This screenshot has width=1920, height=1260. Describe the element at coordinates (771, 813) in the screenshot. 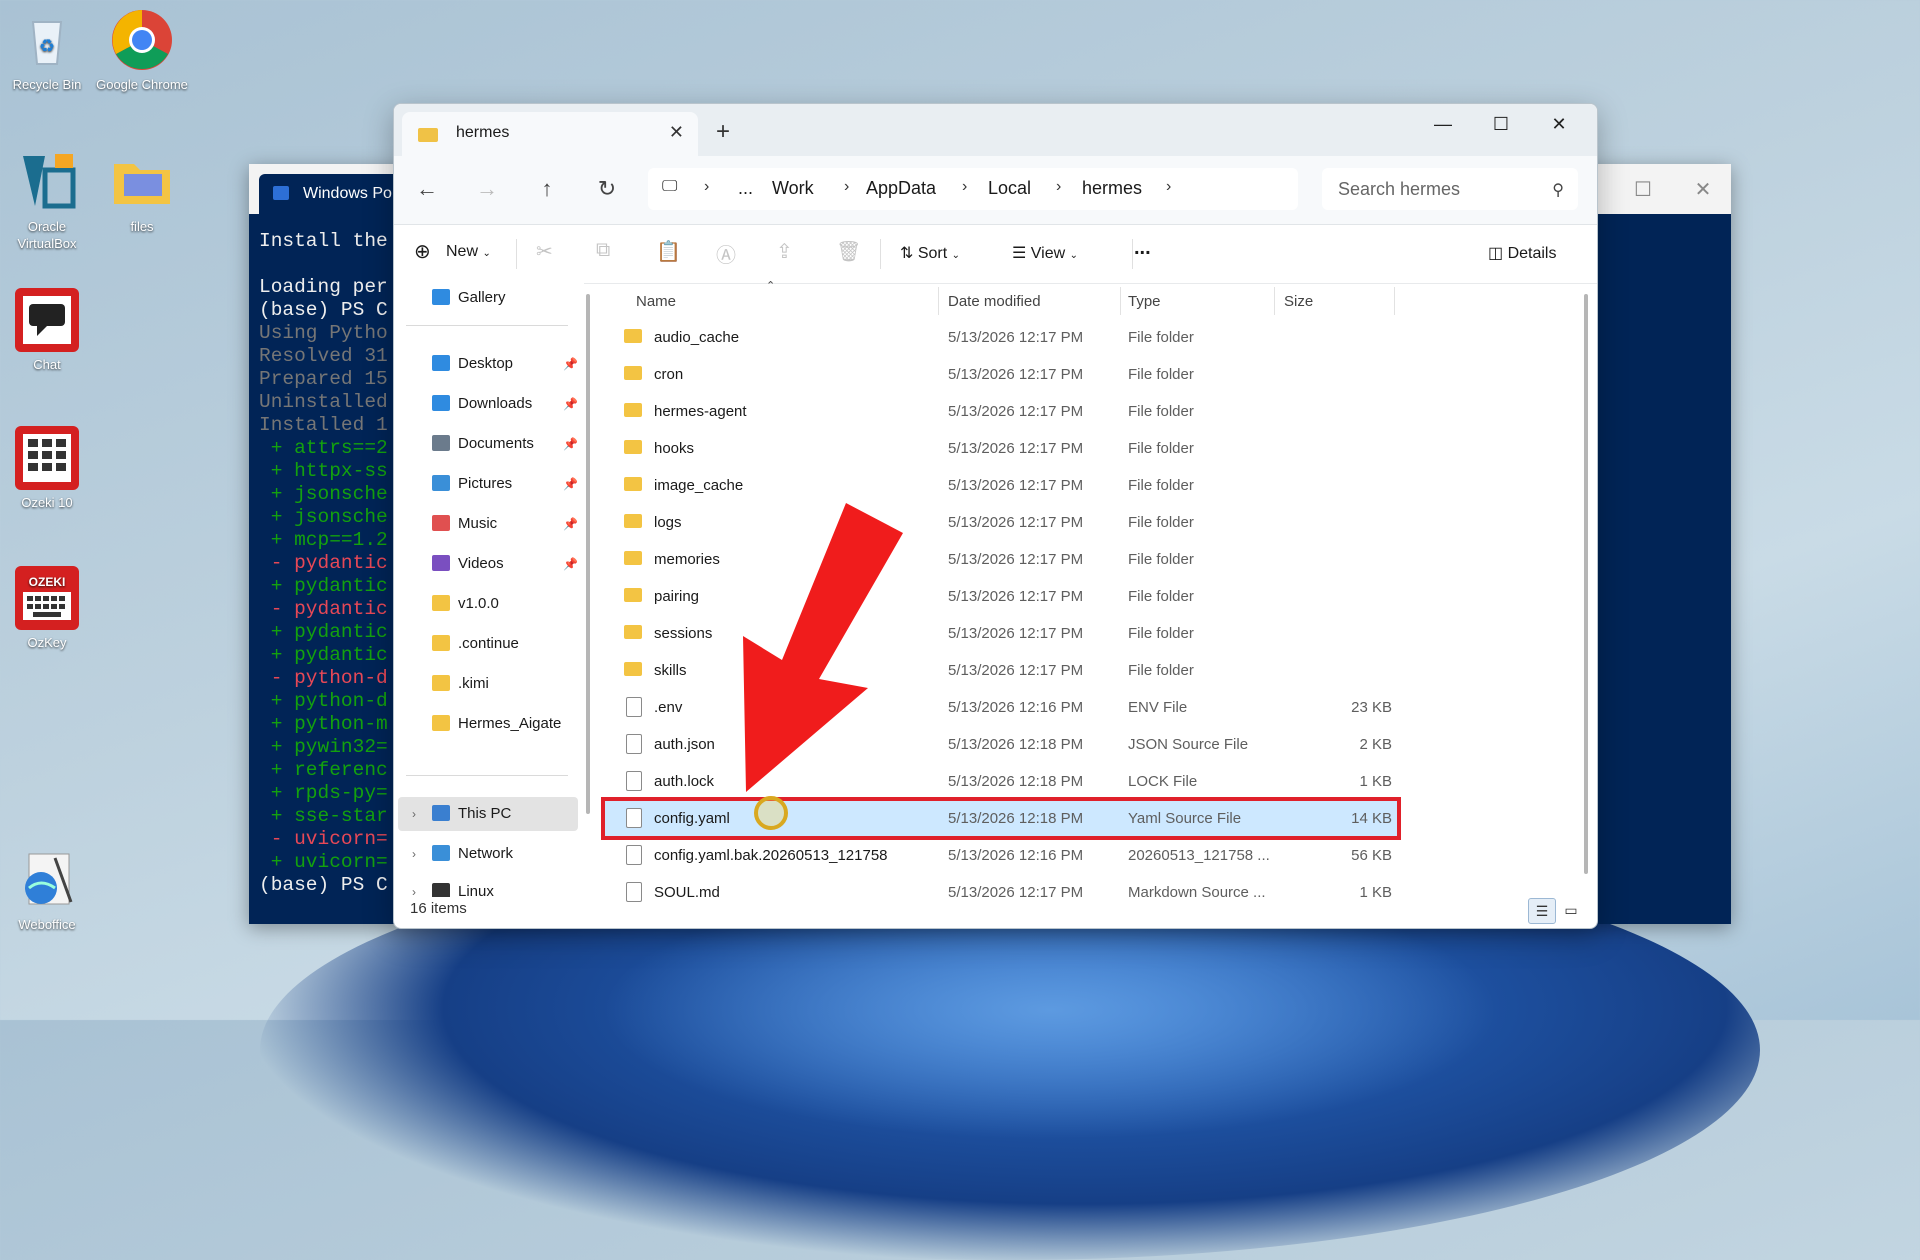

I see `cursor-highlight-icon` at that location.